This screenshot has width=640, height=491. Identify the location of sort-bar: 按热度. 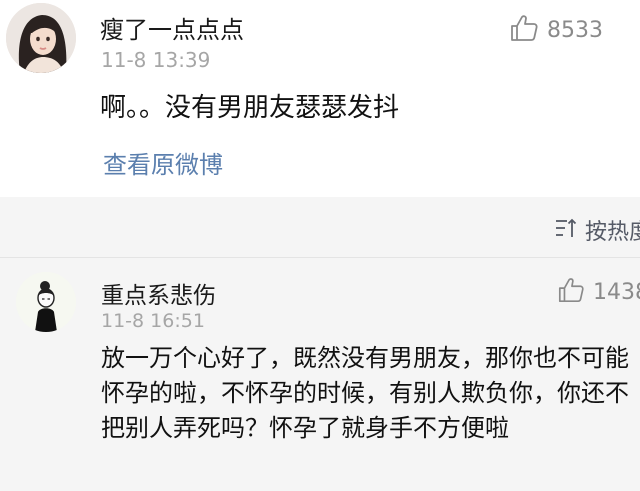
(320, 227).